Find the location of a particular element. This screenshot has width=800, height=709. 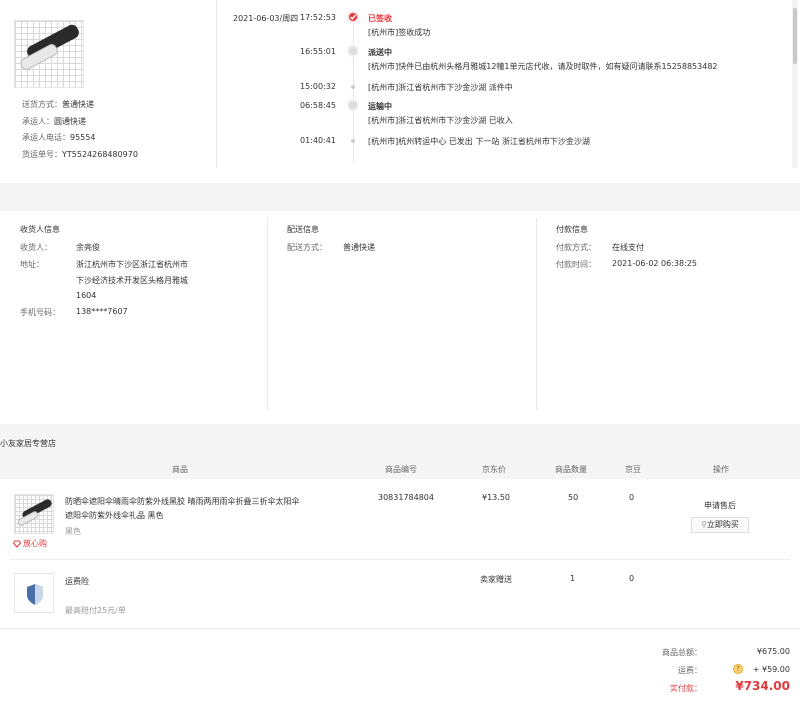

receiver-name: 收货人： is located at coordinates (36, 247).